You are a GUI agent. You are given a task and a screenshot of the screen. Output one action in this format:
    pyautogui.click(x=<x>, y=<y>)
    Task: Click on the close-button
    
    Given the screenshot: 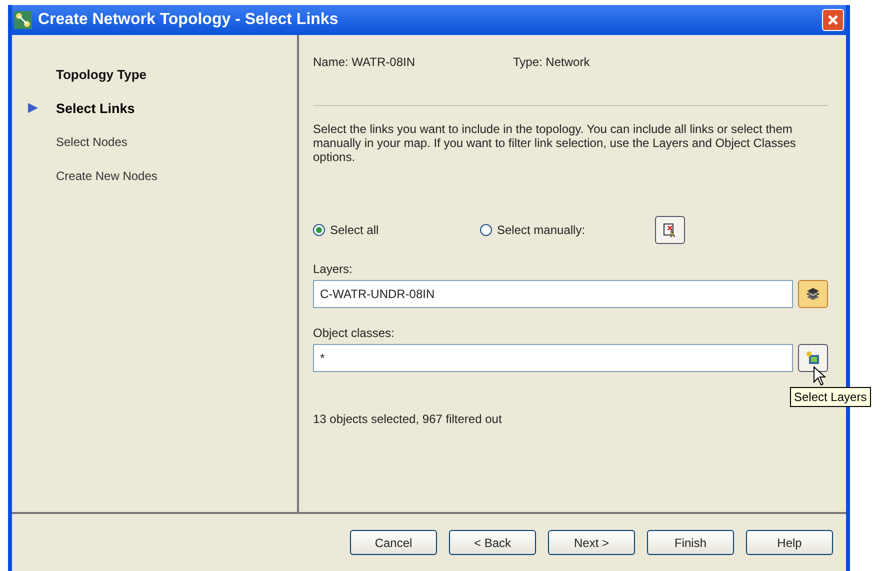 What is the action you would take?
    pyautogui.click(x=833, y=20)
    